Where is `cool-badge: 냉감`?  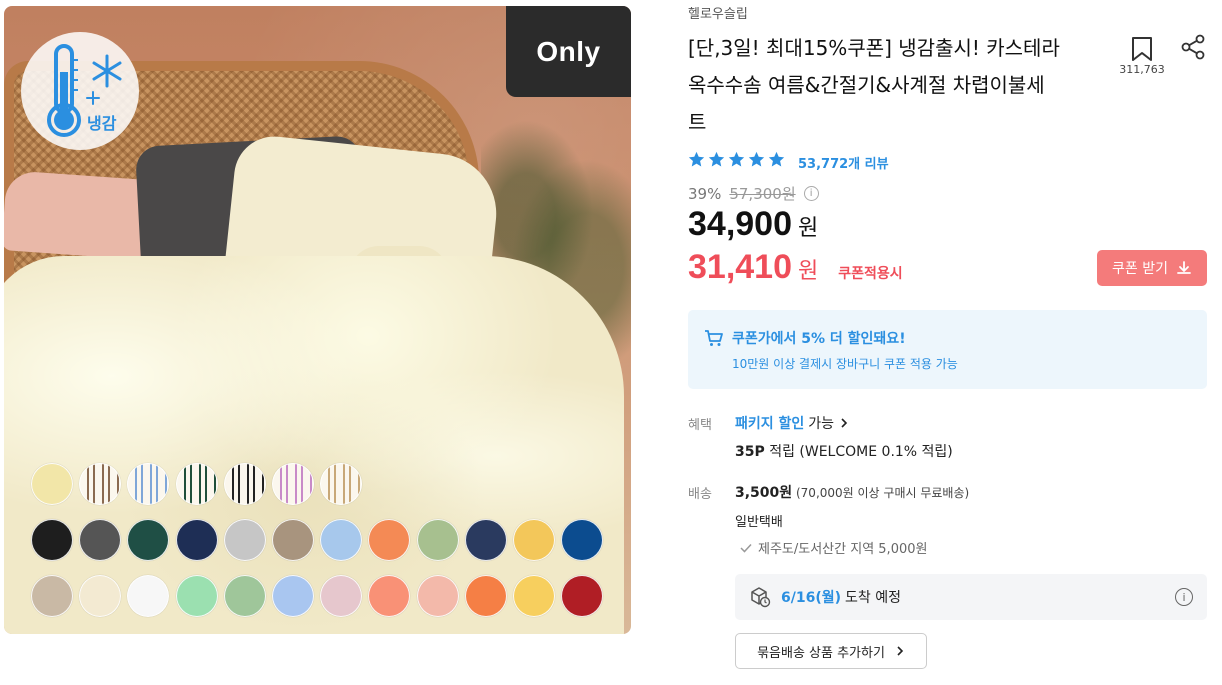
cool-badge: 냉감 is located at coordinates (80, 91).